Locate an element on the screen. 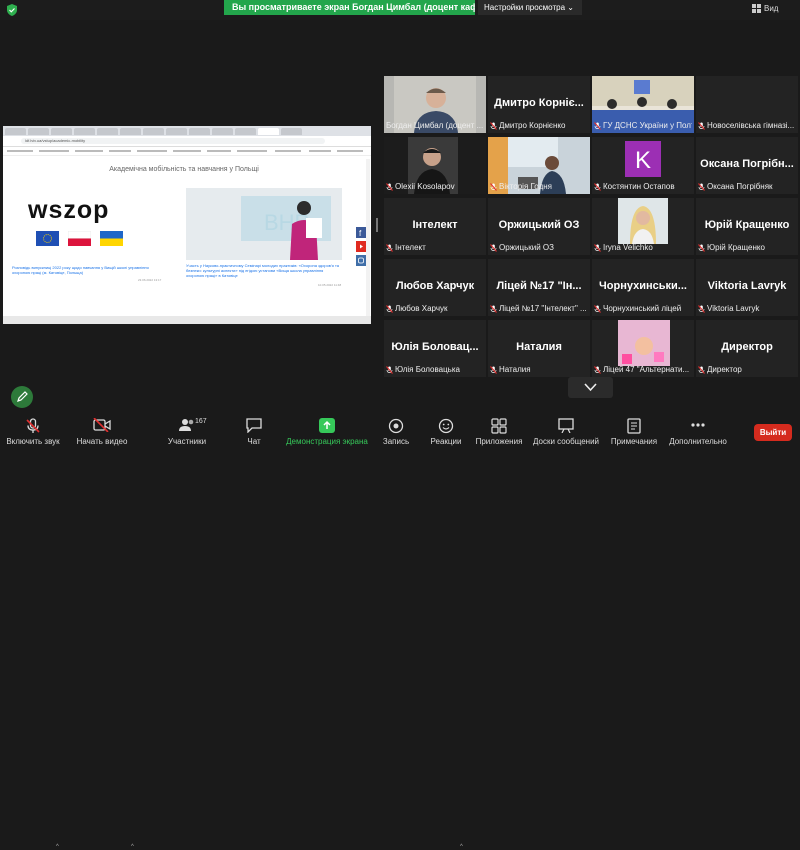 The height and width of the screenshot is (850, 800). poland-flag-icon is located at coordinates (79, 238).